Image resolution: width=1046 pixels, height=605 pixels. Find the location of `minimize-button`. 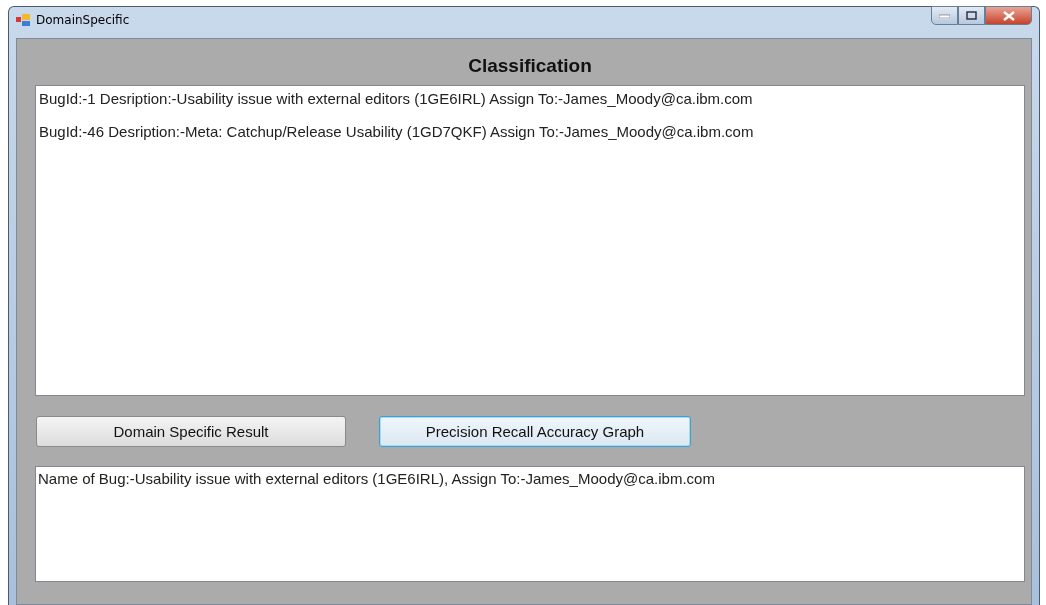

minimize-button is located at coordinates (944, 15).